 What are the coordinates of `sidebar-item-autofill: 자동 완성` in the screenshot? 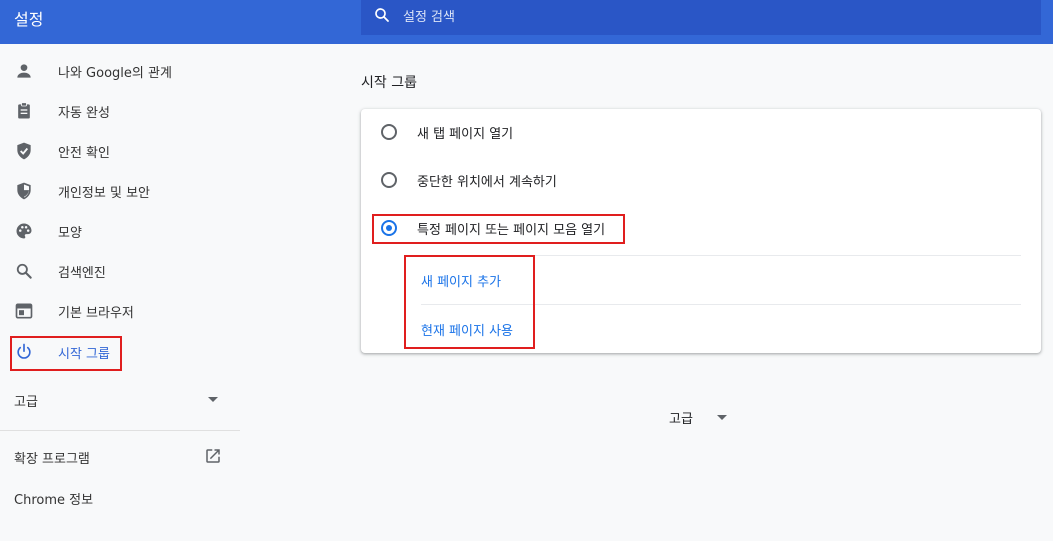 It's located at (120, 111).